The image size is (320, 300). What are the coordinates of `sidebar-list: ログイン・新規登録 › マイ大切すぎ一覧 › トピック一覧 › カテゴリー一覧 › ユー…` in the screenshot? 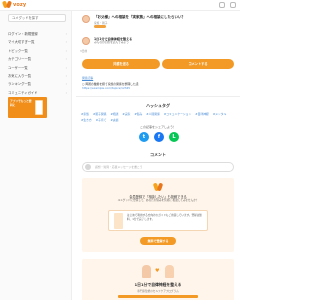 It's located at (35, 63).